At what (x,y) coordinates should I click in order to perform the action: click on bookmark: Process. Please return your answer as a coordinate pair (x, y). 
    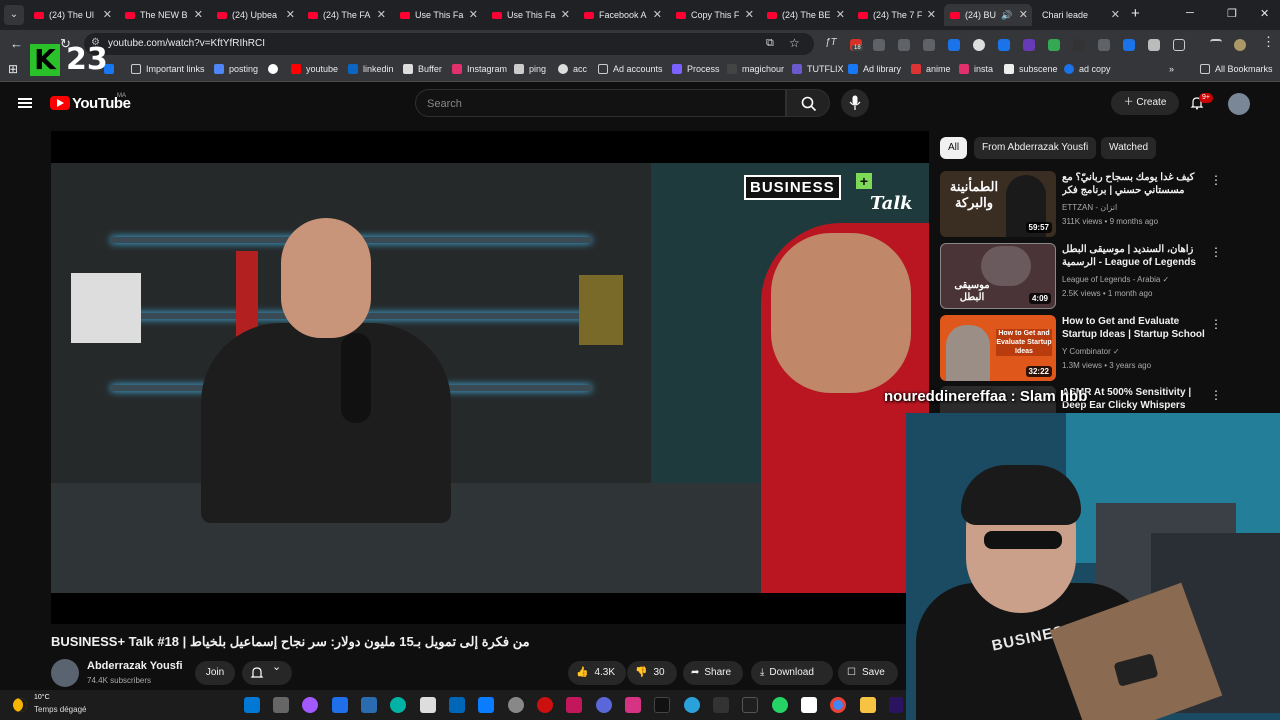
    Looking at the image, I should click on (696, 69).